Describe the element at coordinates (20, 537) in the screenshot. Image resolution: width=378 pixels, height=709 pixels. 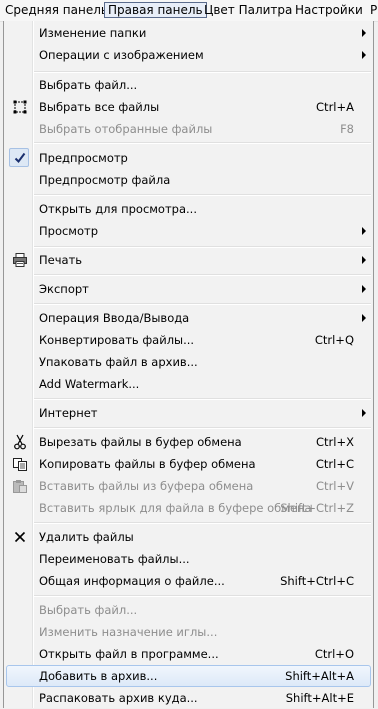
I see `delete-icon` at that location.